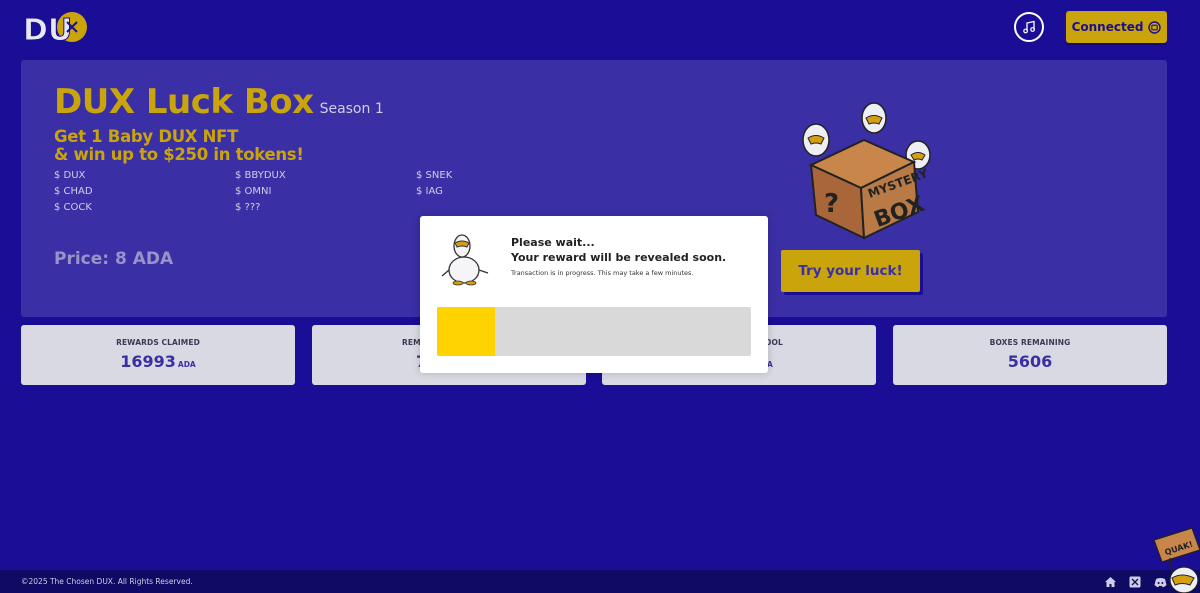  What do you see at coordinates (434, 175) in the screenshot?
I see `token-item: $ SNEK` at bounding box center [434, 175].